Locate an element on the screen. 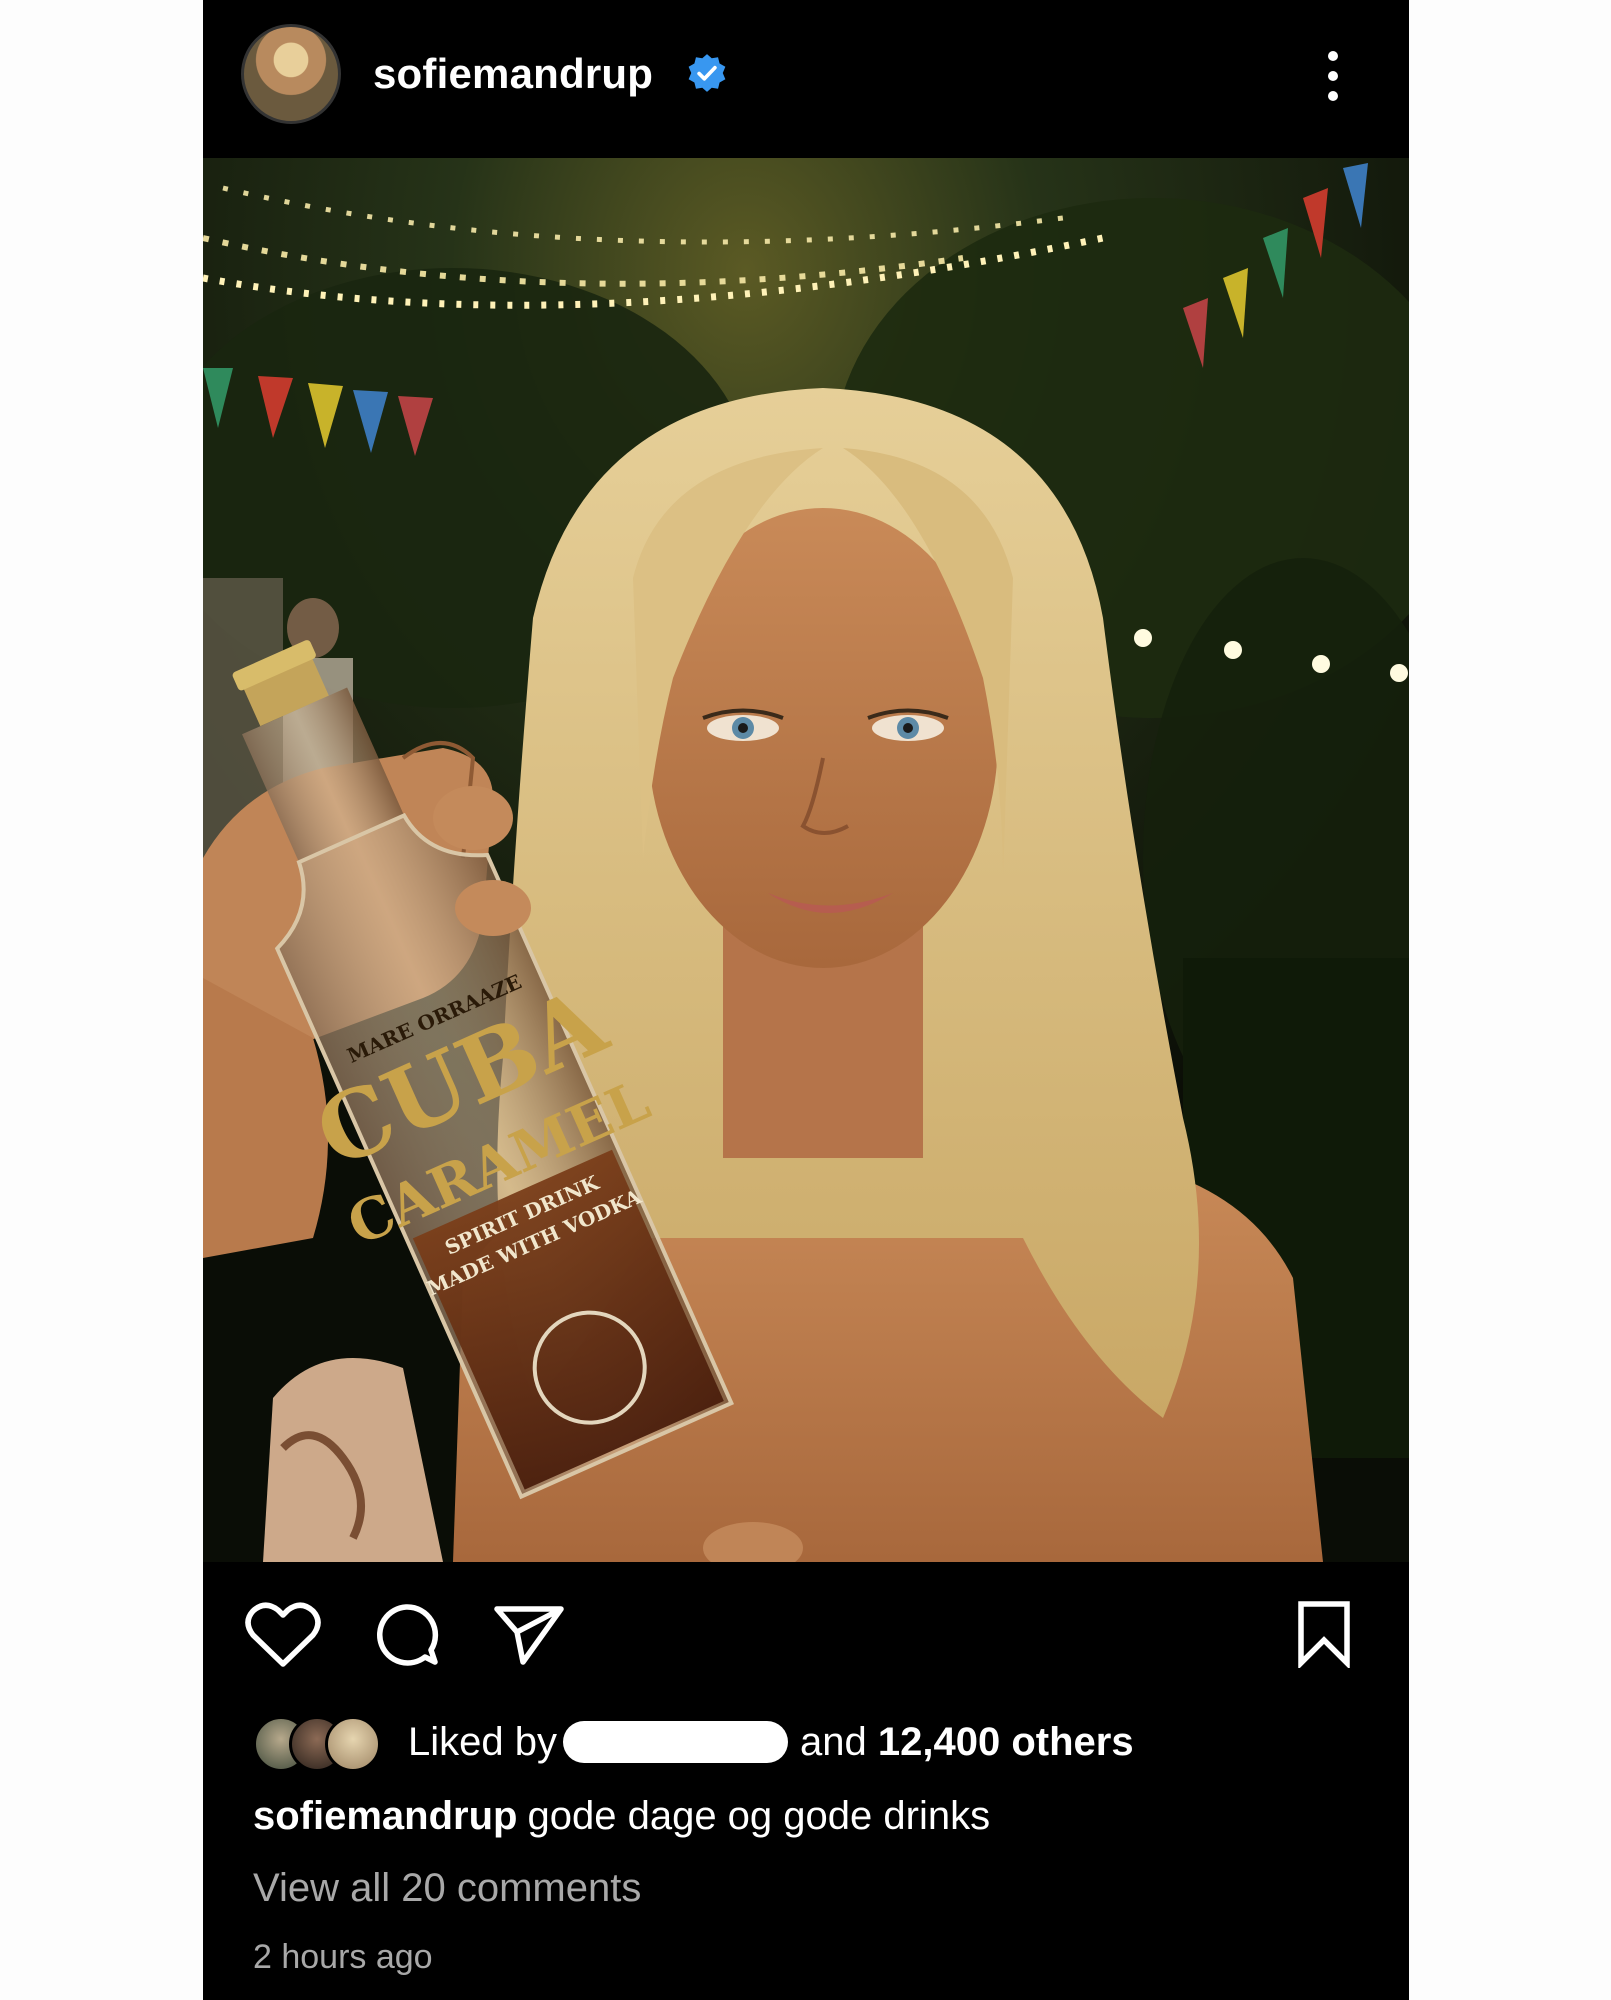  bookmark-icon is located at coordinates (1324, 1634).